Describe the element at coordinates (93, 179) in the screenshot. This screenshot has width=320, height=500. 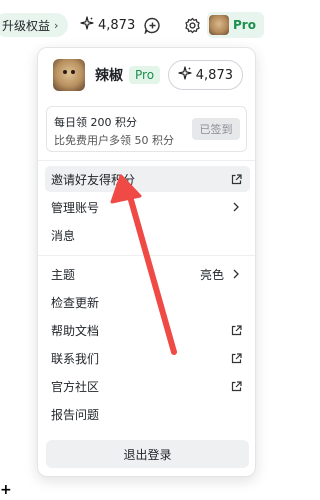
I see `menu-item-label: 邀请好友得积分` at that location.